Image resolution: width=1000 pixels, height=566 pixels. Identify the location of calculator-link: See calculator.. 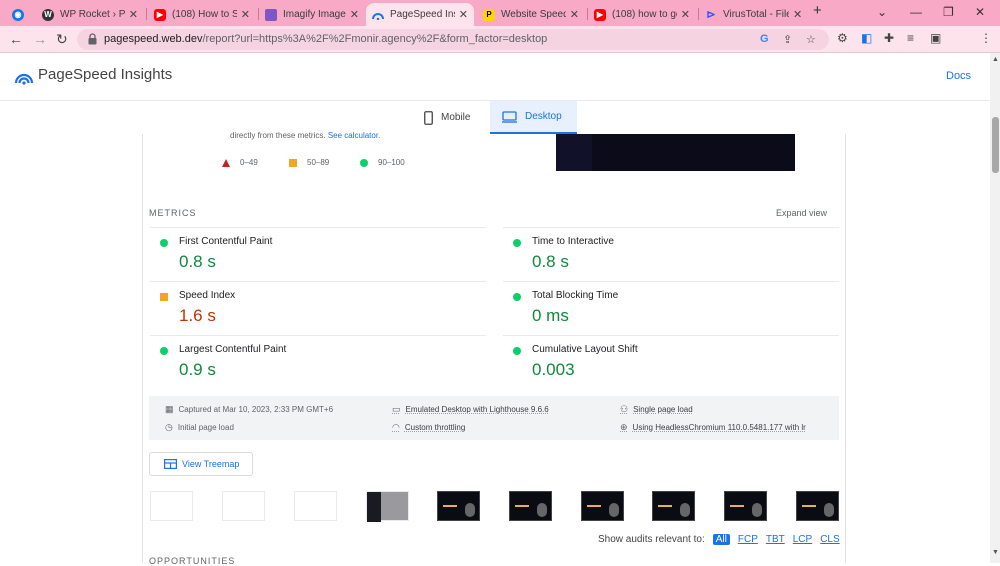
(354, 135).